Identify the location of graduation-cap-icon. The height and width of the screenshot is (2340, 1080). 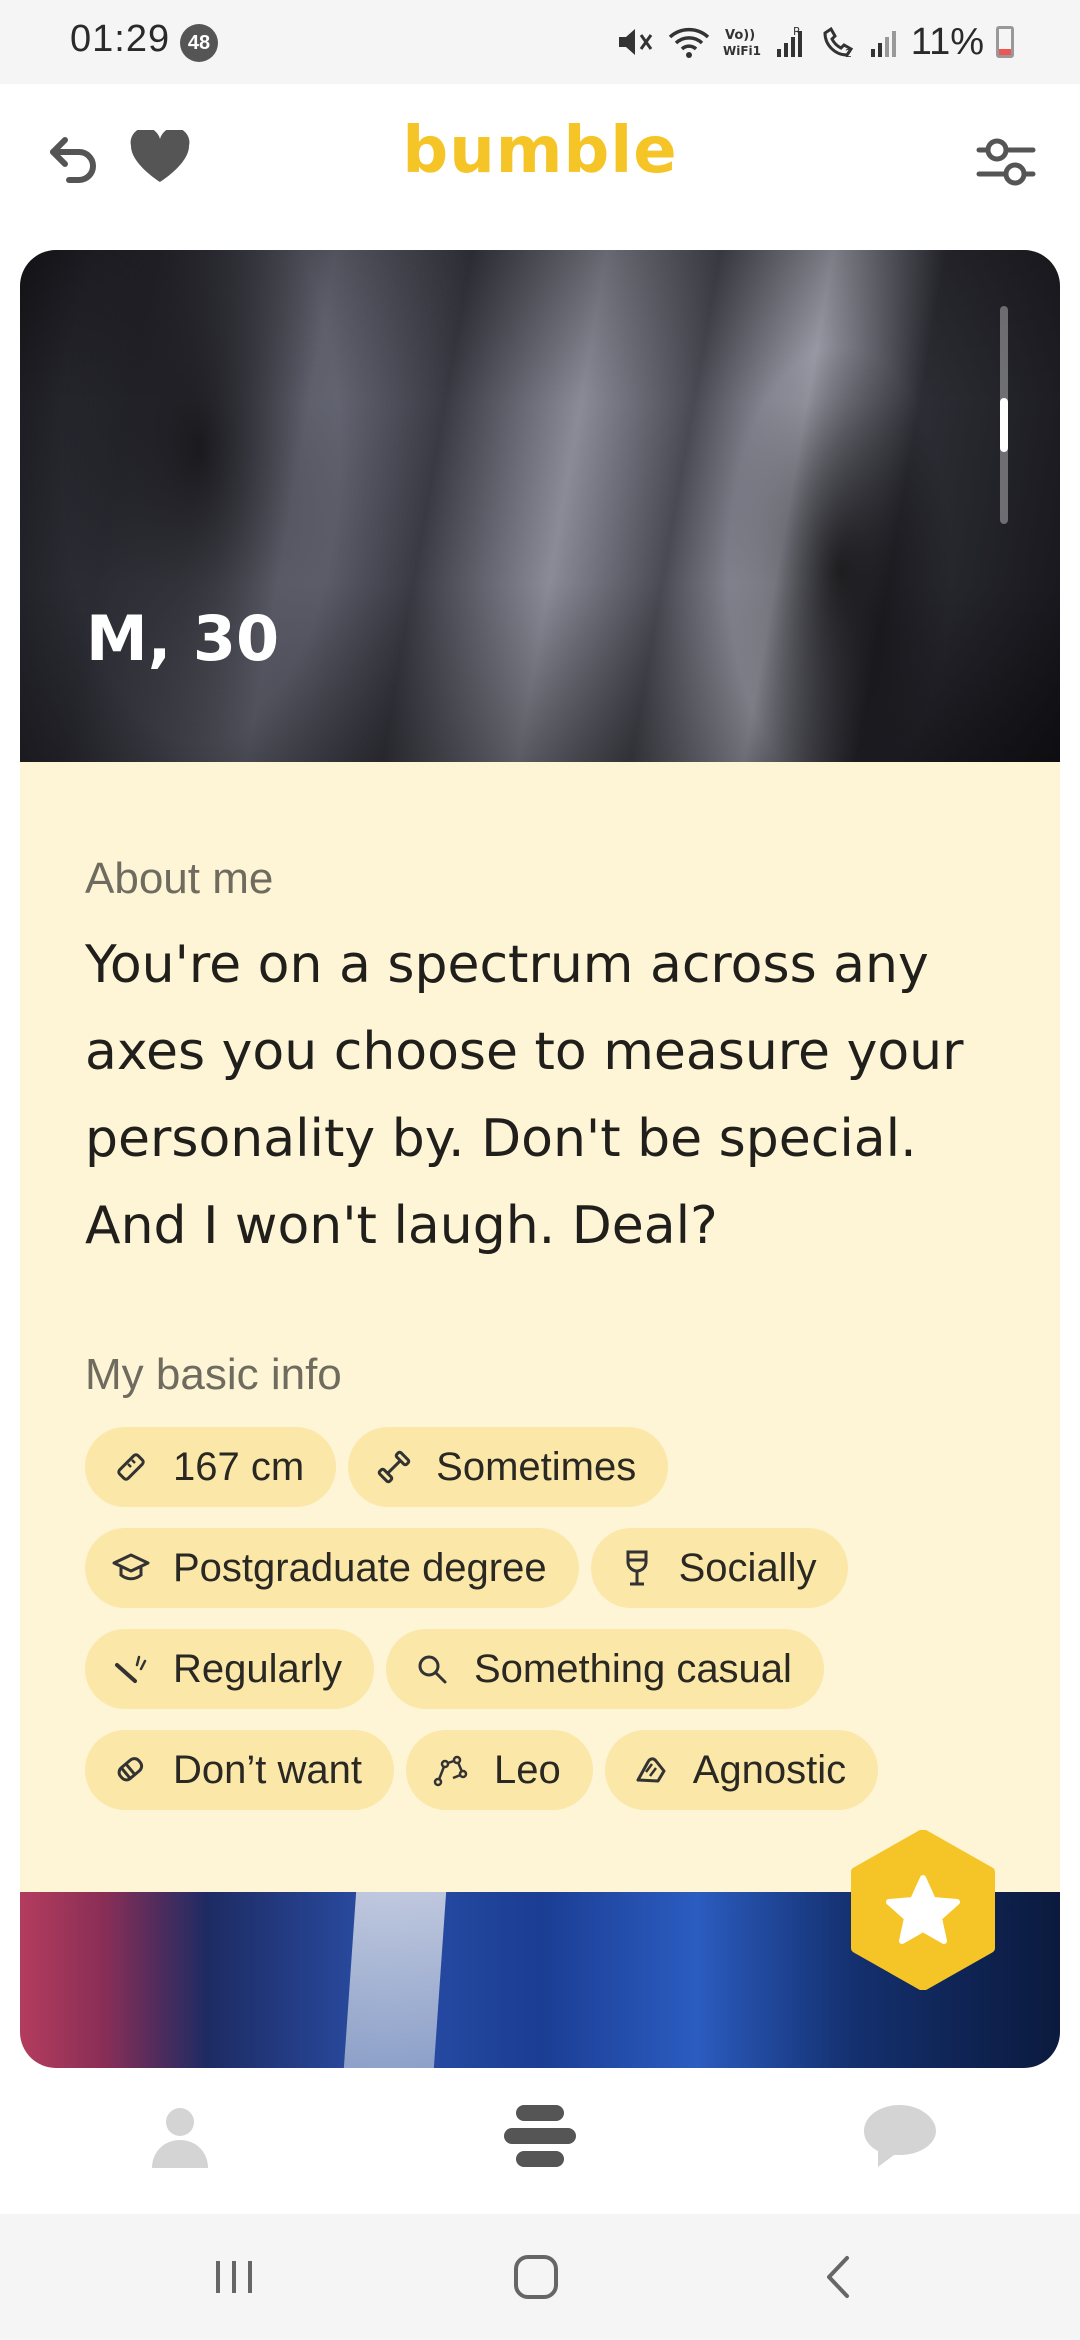
(131, 1568).